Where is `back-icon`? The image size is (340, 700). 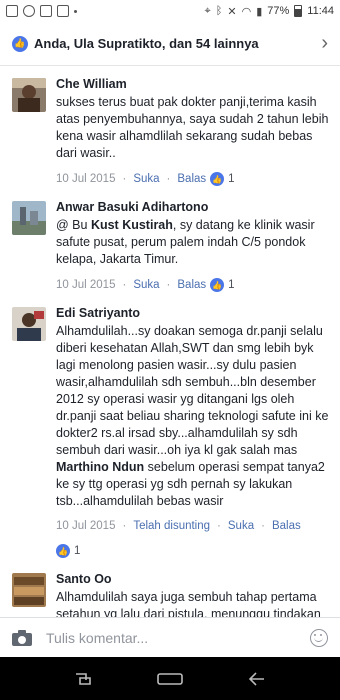 back-icon is located at coordinates (256, 678).